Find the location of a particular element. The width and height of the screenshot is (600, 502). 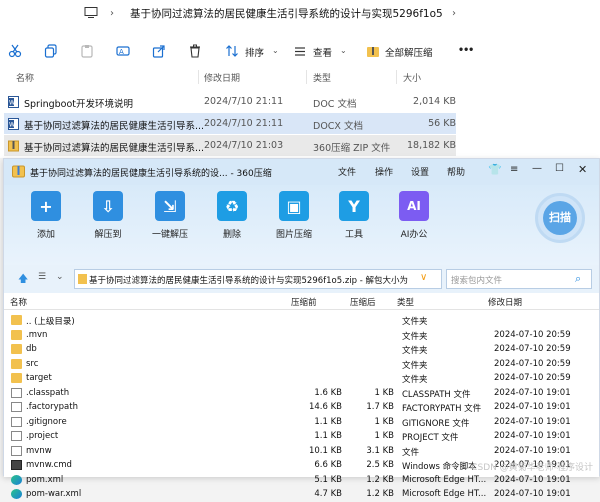

command-bar: A 排序 ⌄ 查看 ⌄ 全部解压缩 ••• is located at coordinates (300, 50).